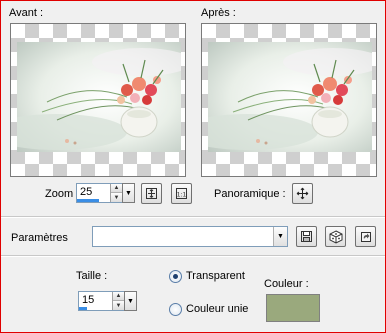  I want to click on reset-button, so click(365, 236).